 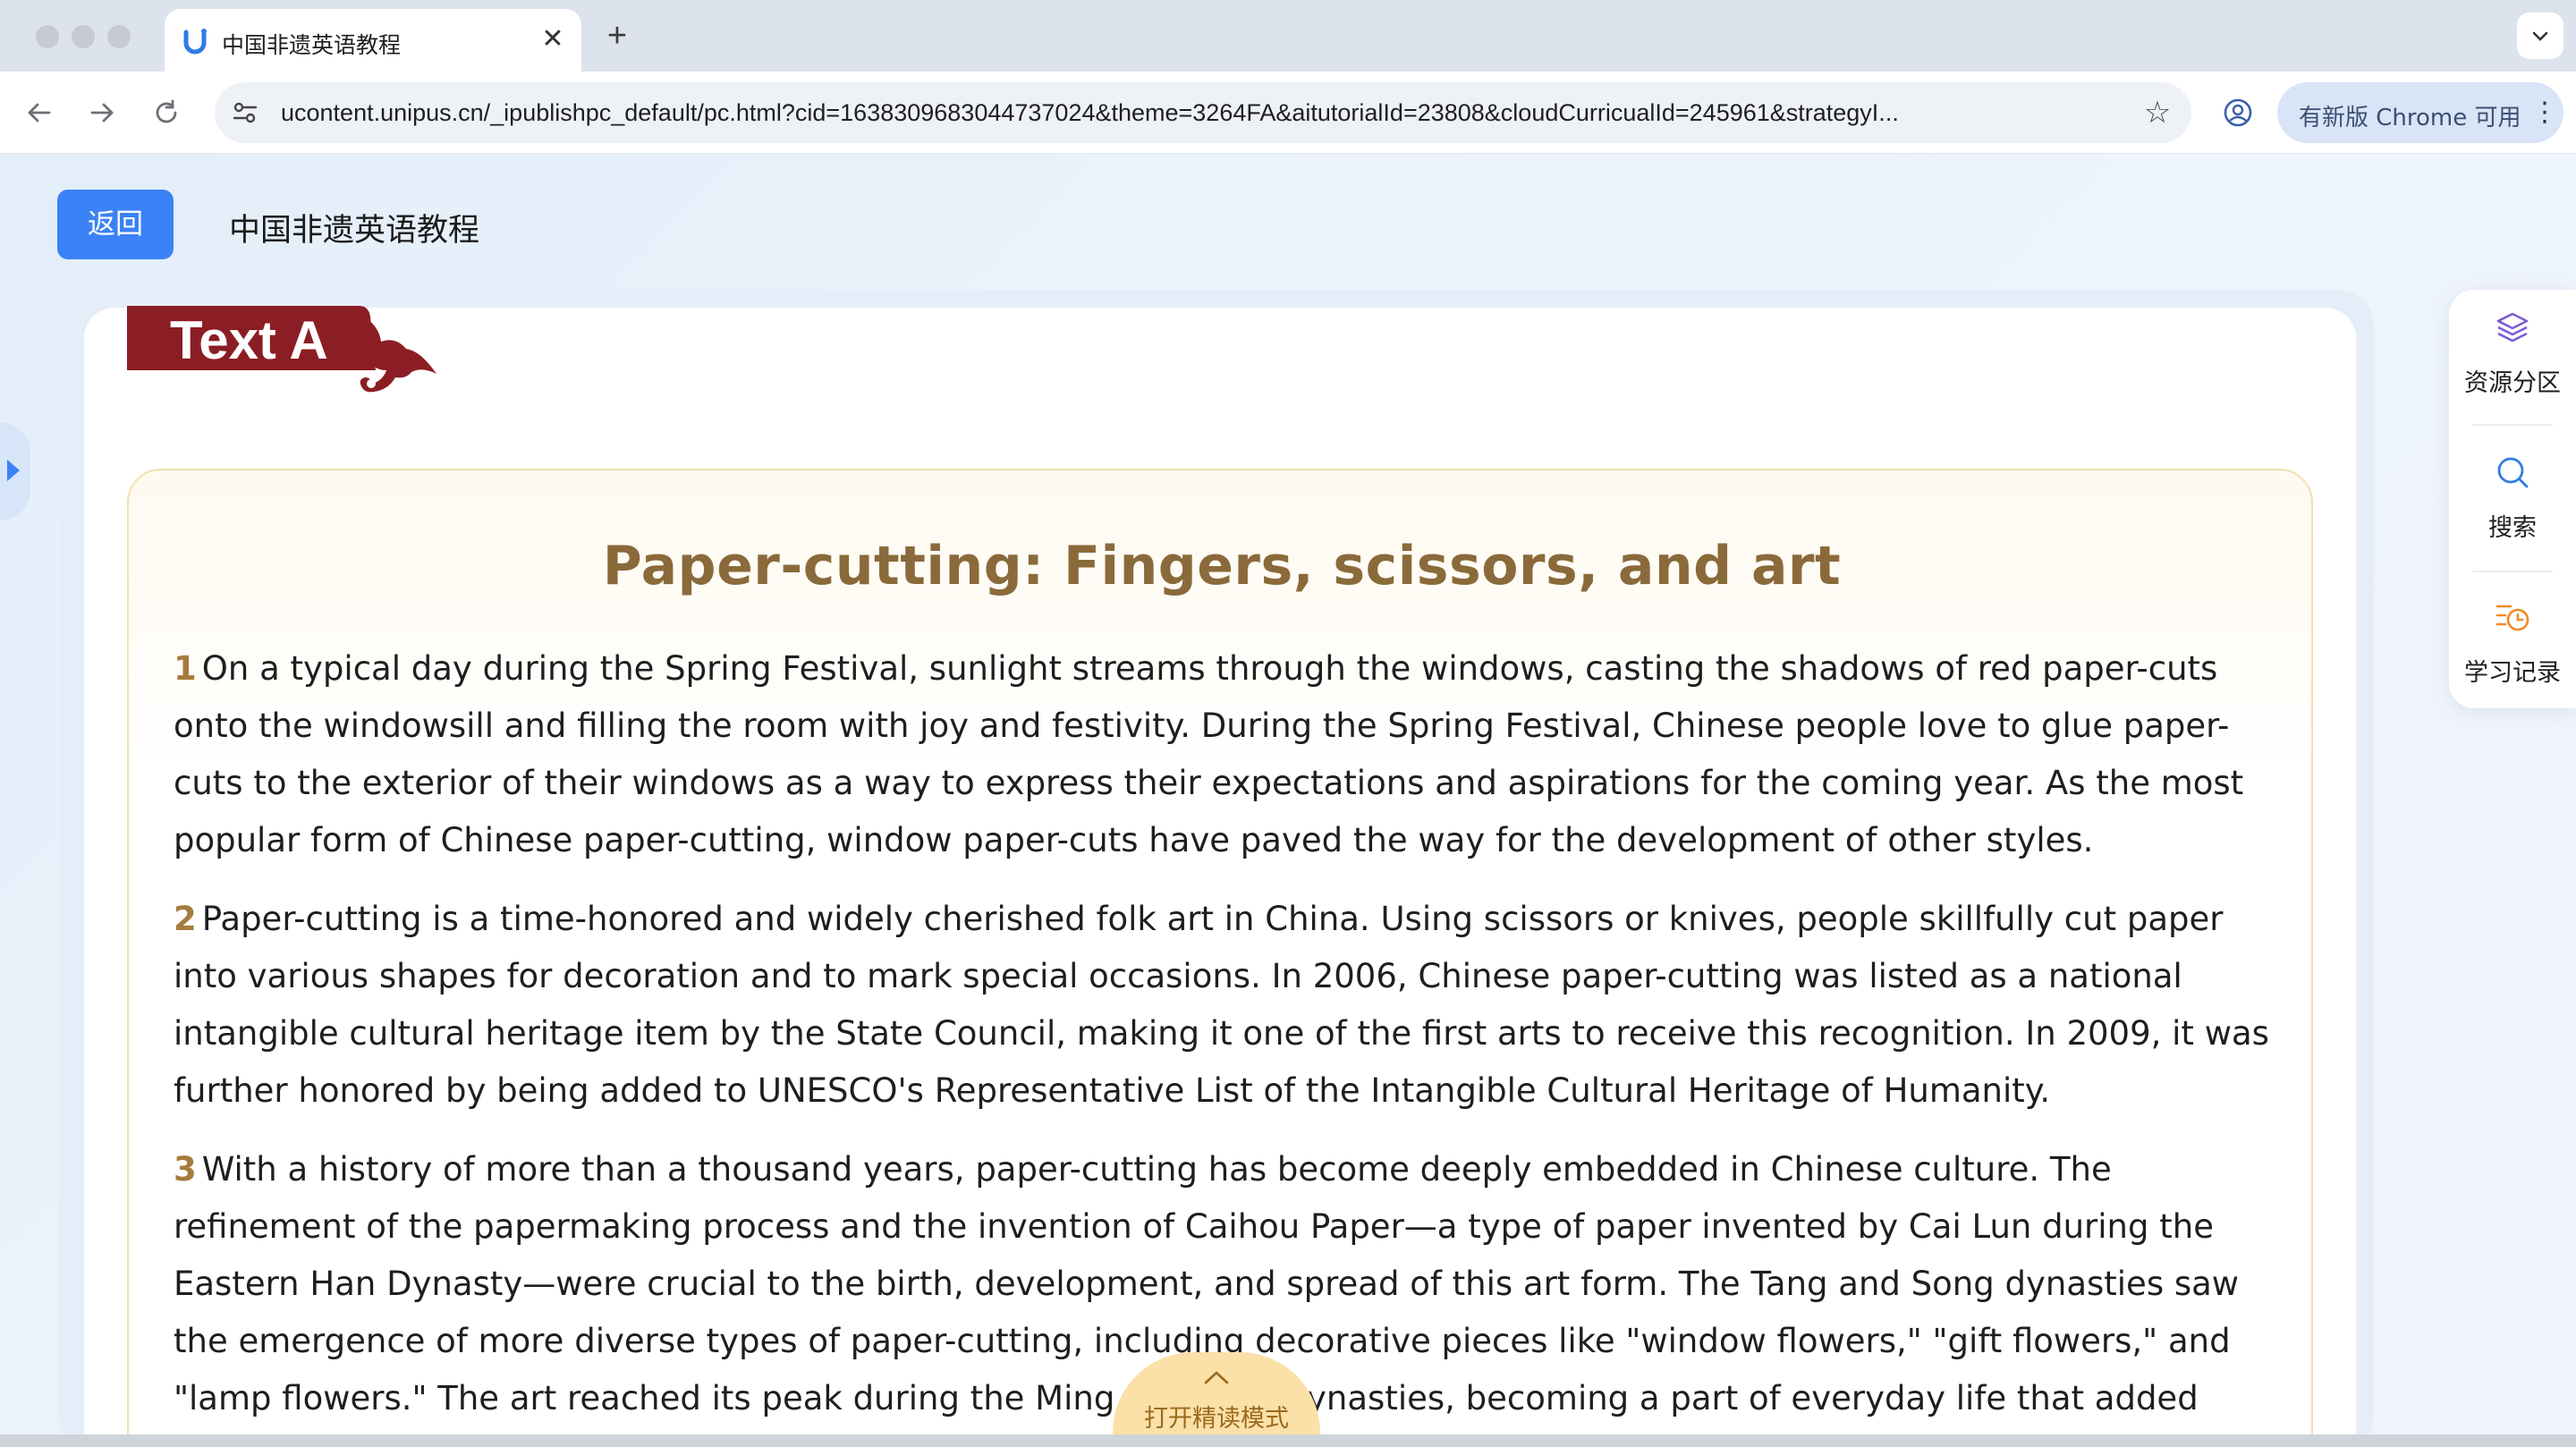 What do you see at coordinates (2237, 112) in the screenshot?
I see `profile-avatar-icon` at bounding box center [2237, 112].